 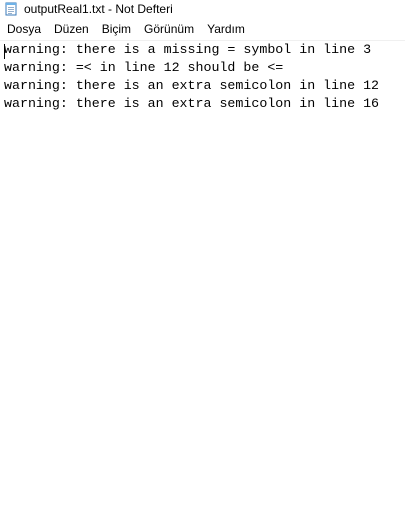 I want to click on text-line-2: warning: =< in line 12 should be <=, so click(x=144, y=67).